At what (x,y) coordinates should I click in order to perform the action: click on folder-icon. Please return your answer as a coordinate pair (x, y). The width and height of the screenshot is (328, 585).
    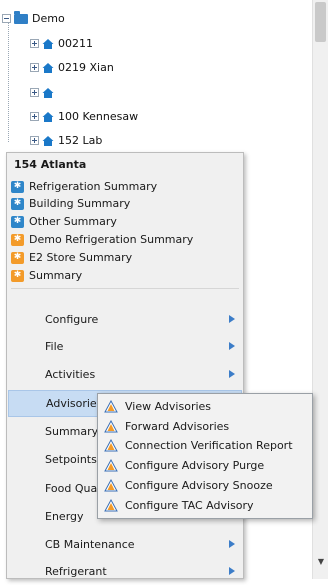
    Looking at the image, I should click on (21, 17).